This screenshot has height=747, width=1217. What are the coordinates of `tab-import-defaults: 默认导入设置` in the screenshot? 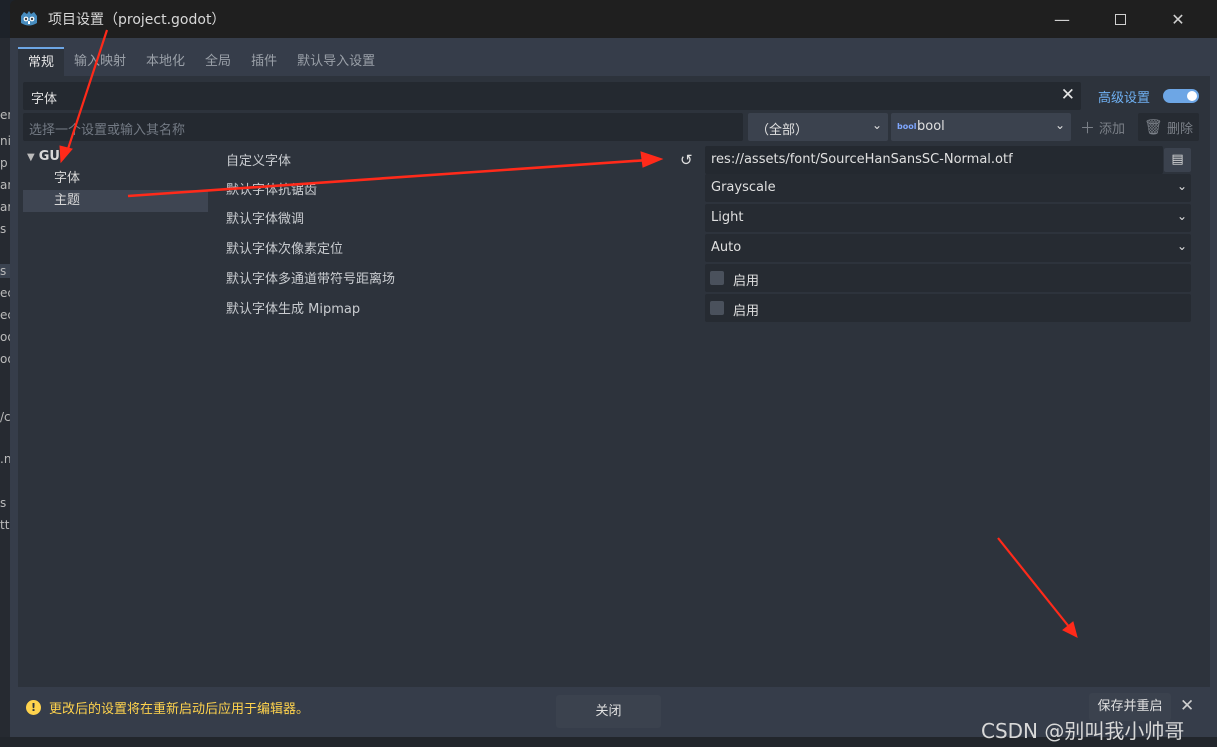 It's located at (336, 61).